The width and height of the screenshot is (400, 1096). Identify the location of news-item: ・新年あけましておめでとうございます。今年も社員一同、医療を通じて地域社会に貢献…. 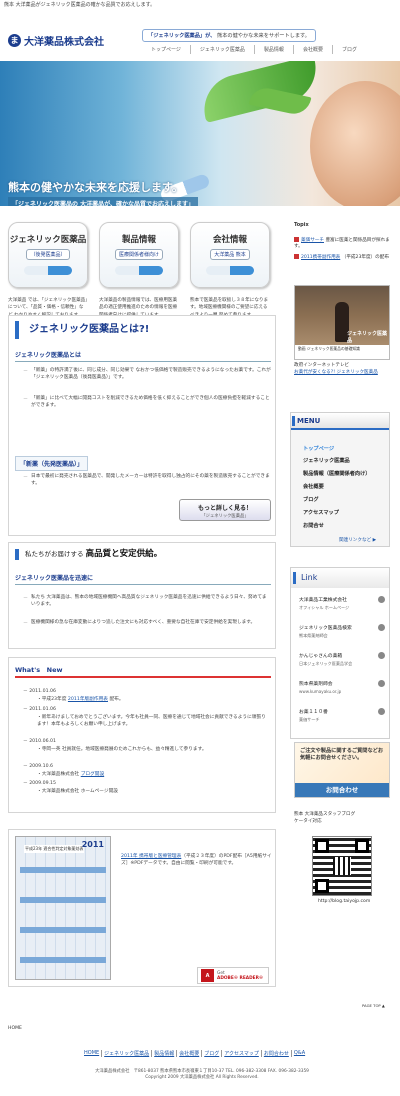
(151, 721).